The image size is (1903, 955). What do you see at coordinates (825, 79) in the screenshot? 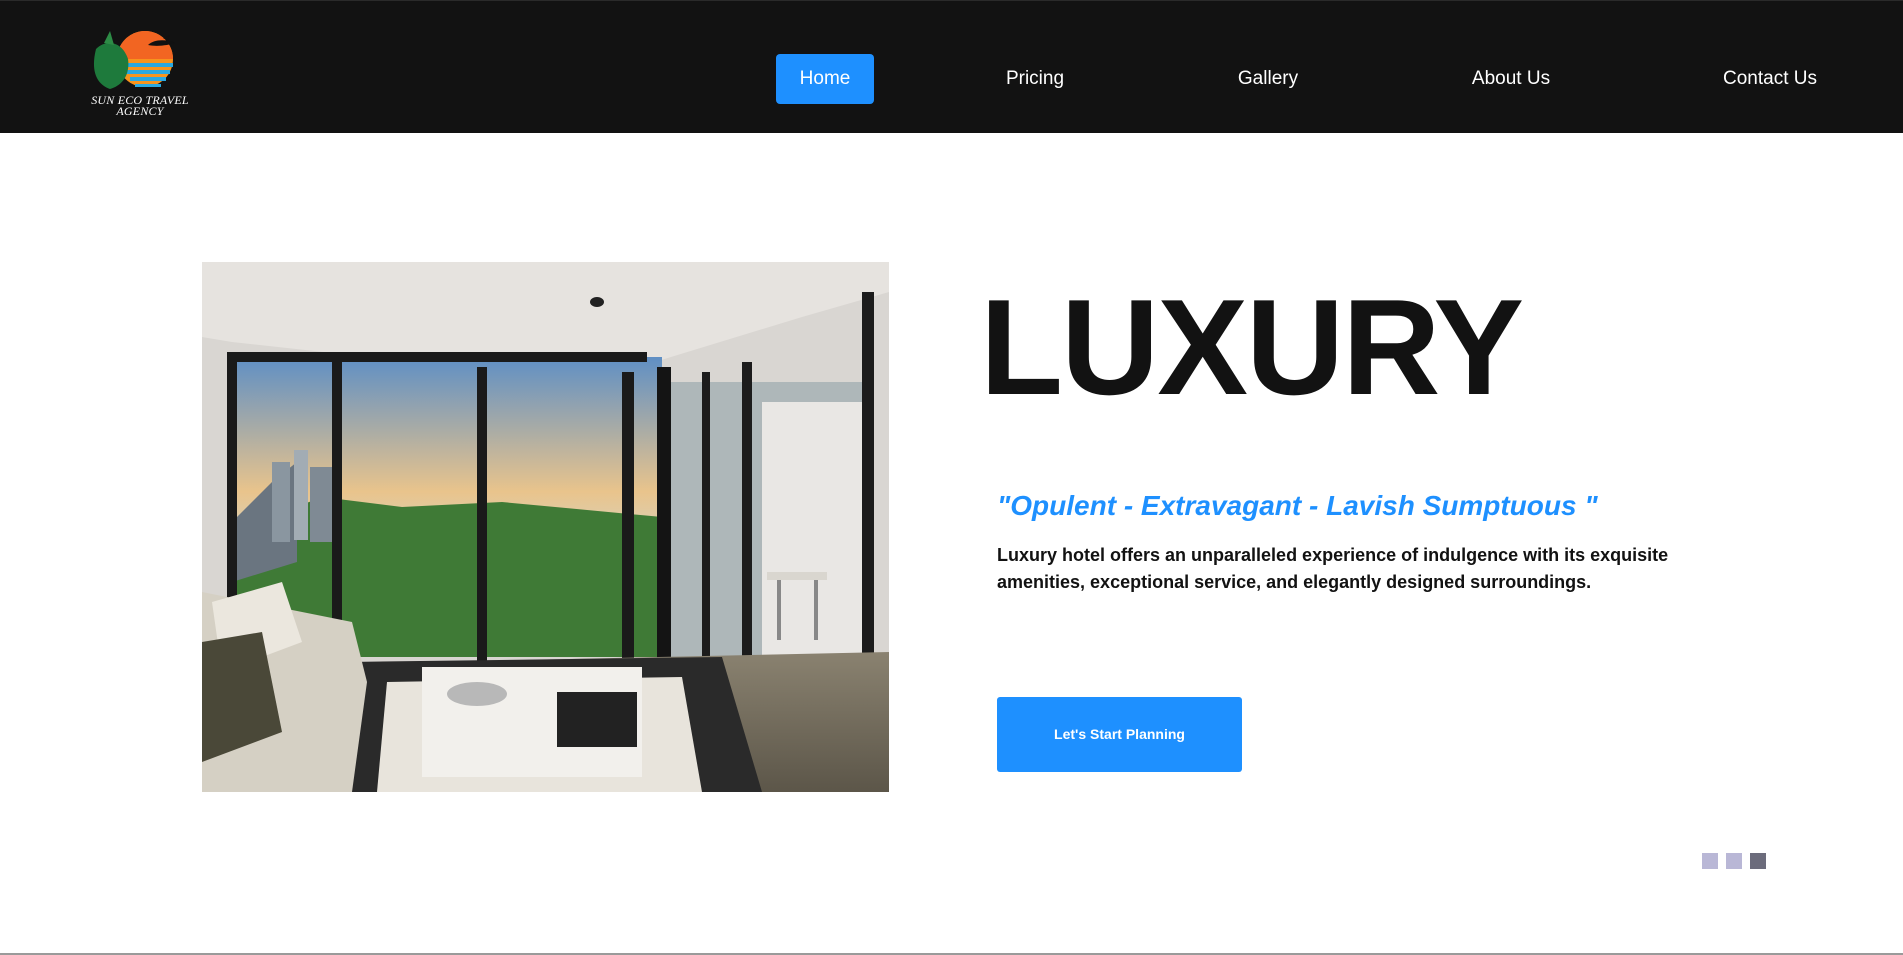
I see `nav-home: Home` at bounding box center [825, 79].